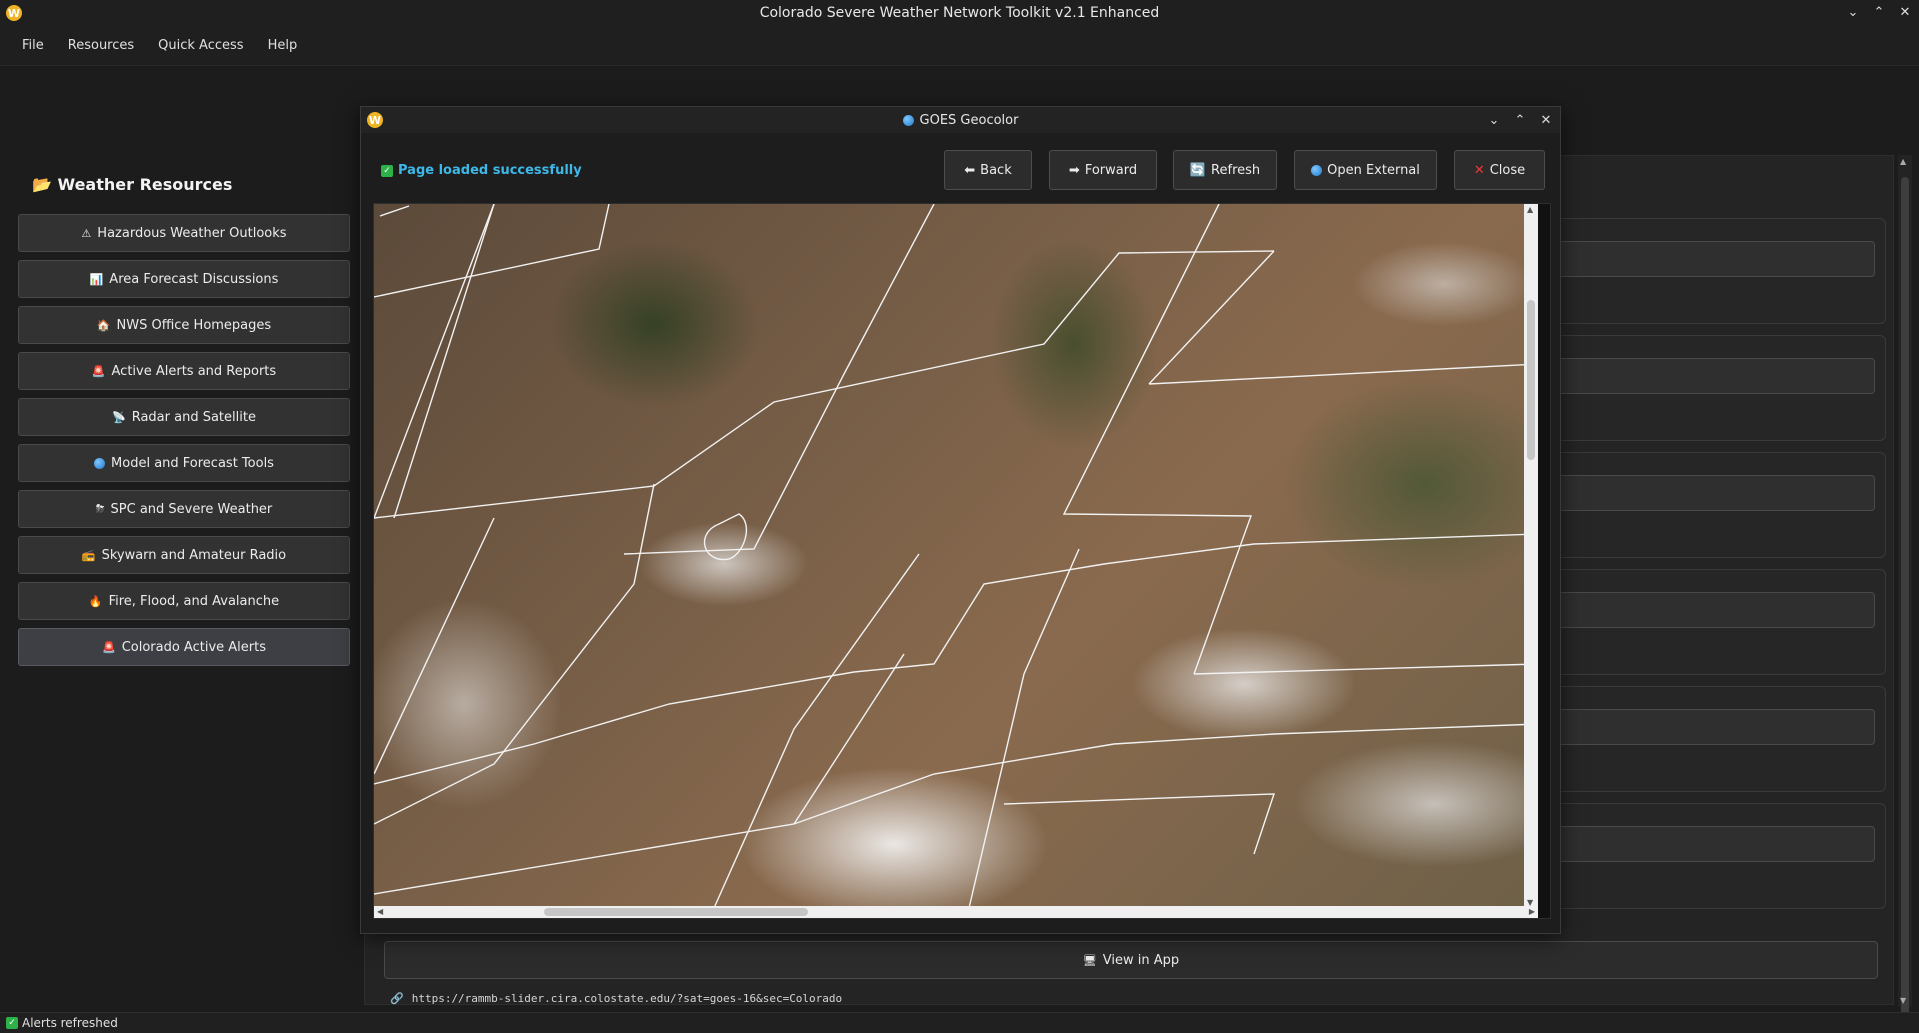  What do you see at coordinates (132, 184) in the screenshot?
I see `sidebar-title: 📂 Weather Resources` at bounding box center [132, 184].